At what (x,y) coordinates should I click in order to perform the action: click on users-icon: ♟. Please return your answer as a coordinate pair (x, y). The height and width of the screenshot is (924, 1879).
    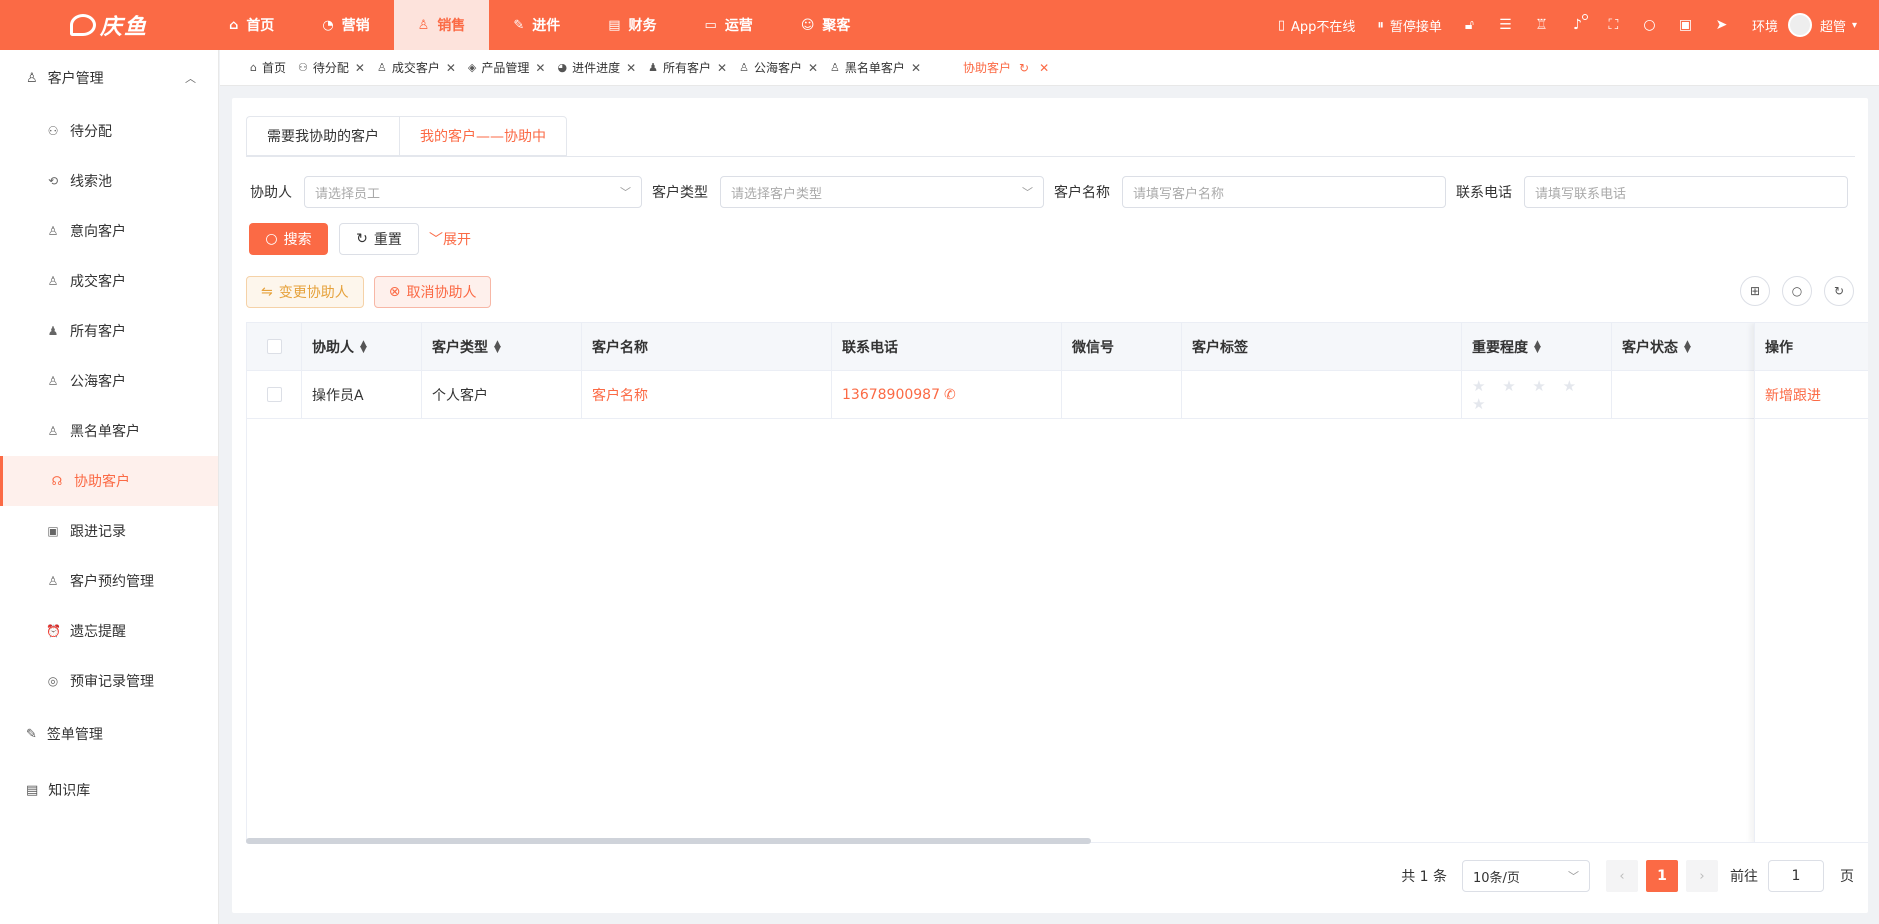
    Looking at the image, I should click on (53, 331).